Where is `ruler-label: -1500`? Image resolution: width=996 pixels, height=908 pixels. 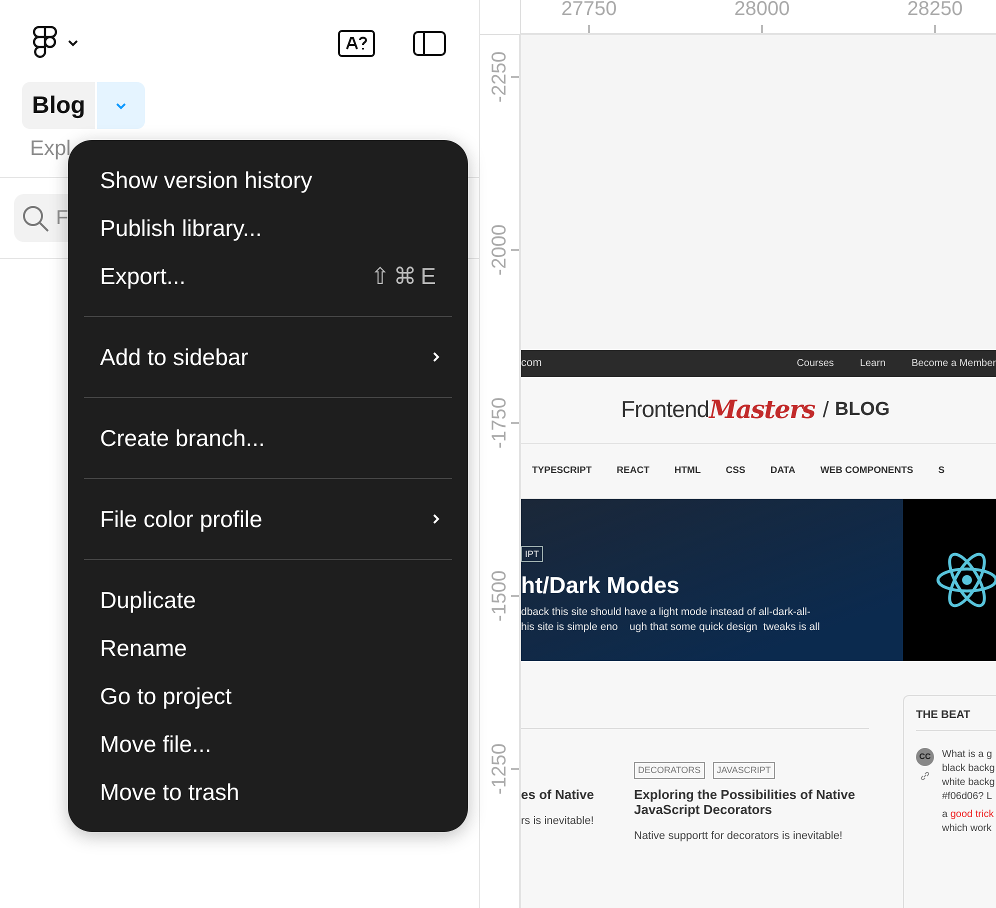 ruler-label: -1500 is located at coordinates (500, 596).